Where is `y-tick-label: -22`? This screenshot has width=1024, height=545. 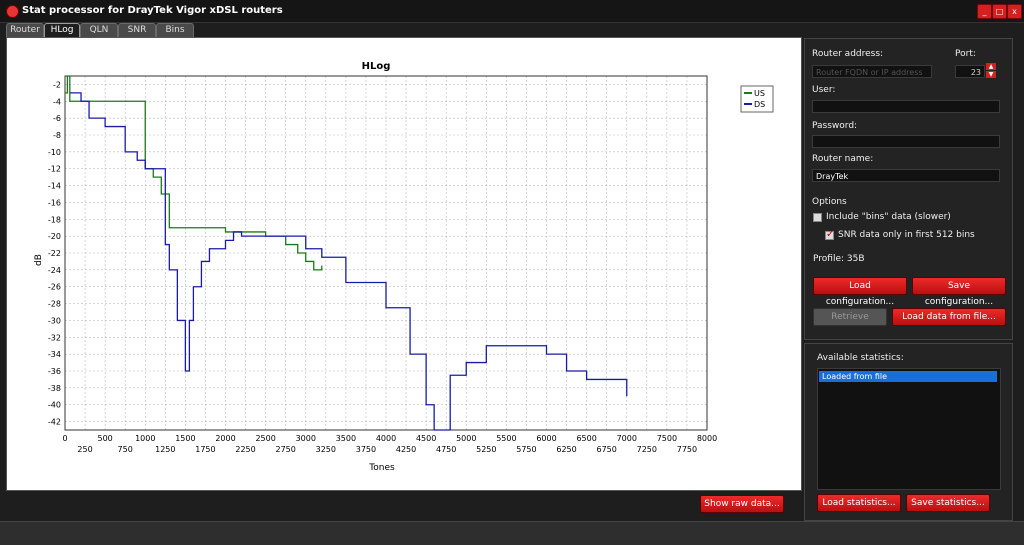
y-tick-label: -22 is located at coordinates (54, 253).